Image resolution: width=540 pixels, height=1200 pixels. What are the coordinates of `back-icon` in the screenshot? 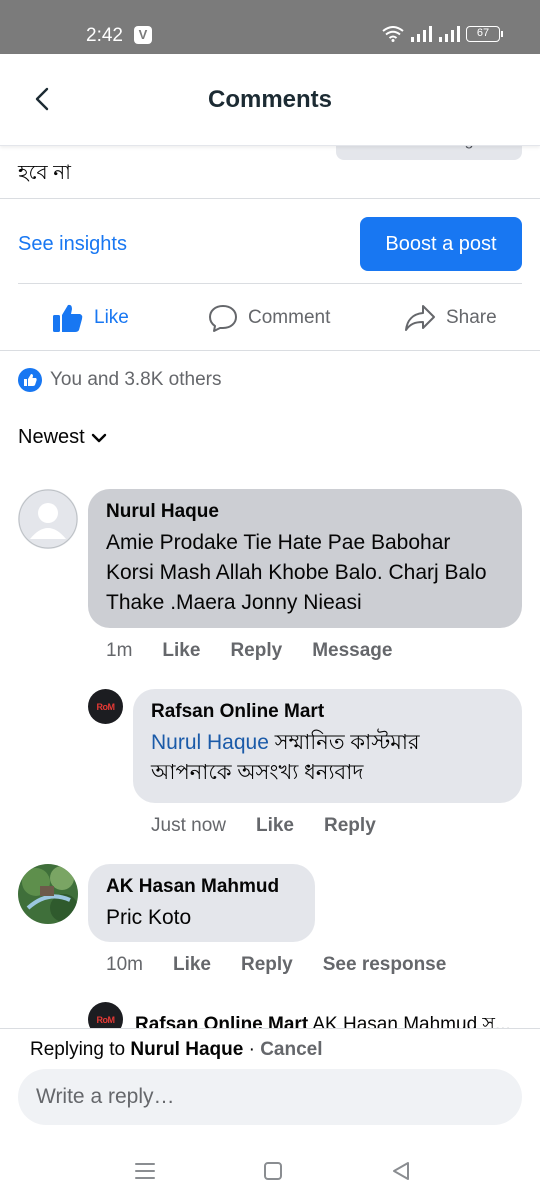 It's located at (401, 1171).